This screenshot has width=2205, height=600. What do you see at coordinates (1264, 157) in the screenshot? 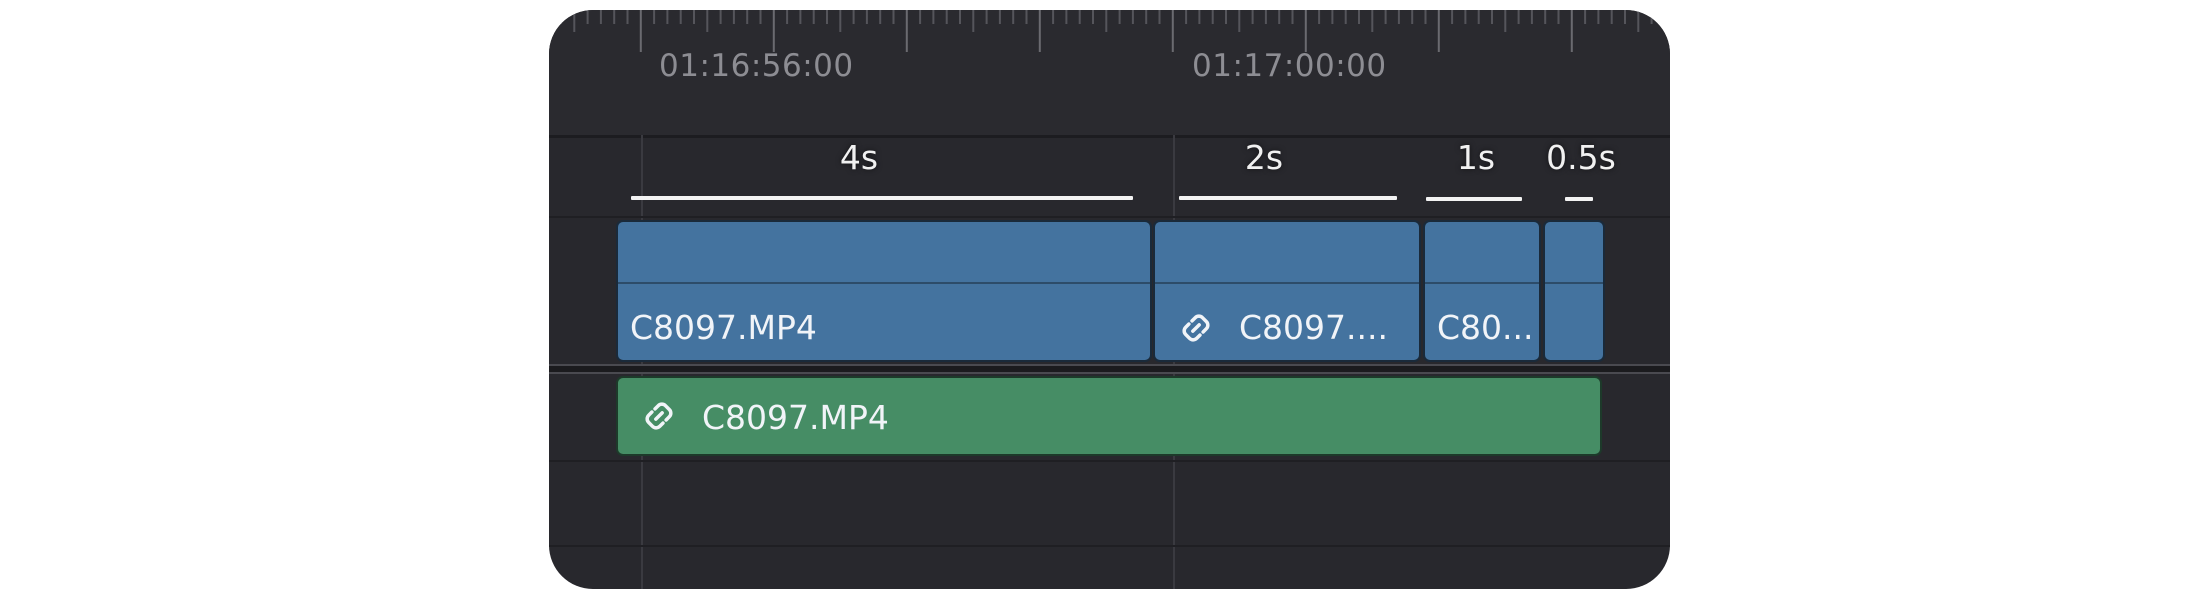
I see `segment-duration-label: 2s` at bounding box center [1264, 157].